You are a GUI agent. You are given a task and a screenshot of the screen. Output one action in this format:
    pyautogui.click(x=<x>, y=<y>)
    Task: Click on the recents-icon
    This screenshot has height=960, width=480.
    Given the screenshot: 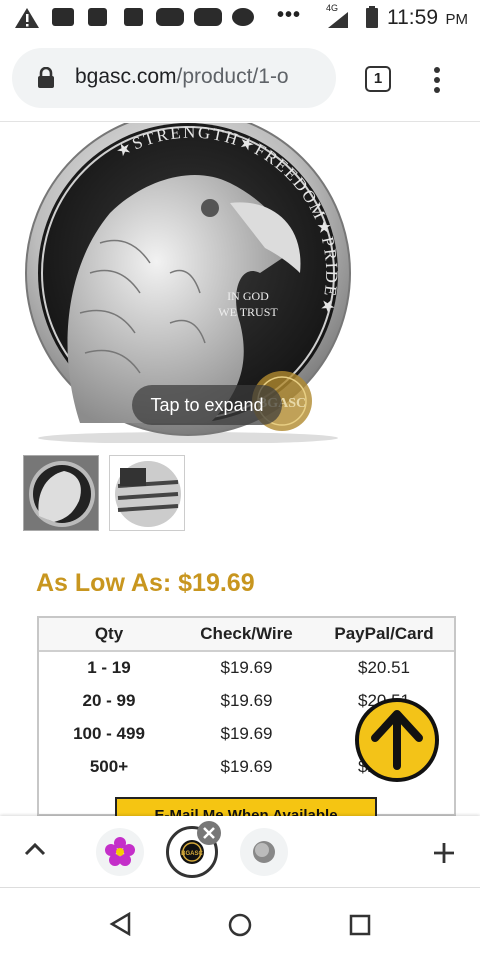 What is the action you would take?
    pyautogui.click(x=360, y=925)
    